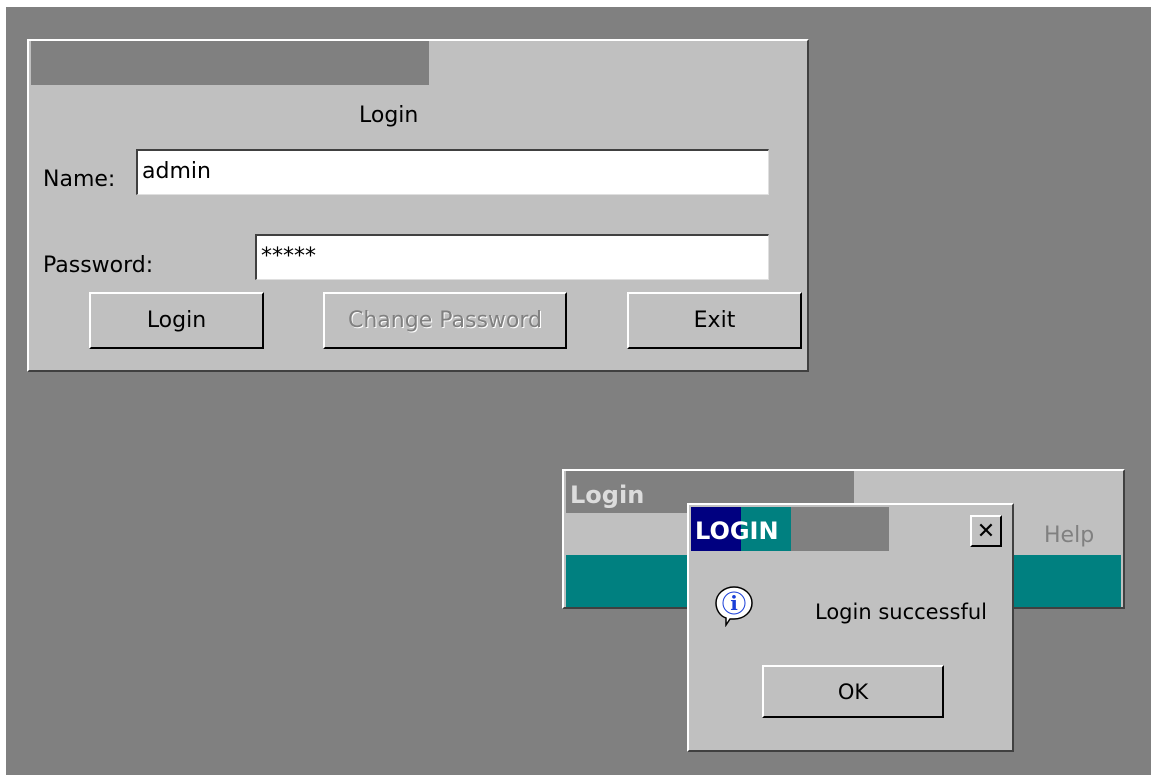  What do you see at coordinates (734, 603) in the screenshot?
I see `svg-text: i` at bounding box center [734, 603].